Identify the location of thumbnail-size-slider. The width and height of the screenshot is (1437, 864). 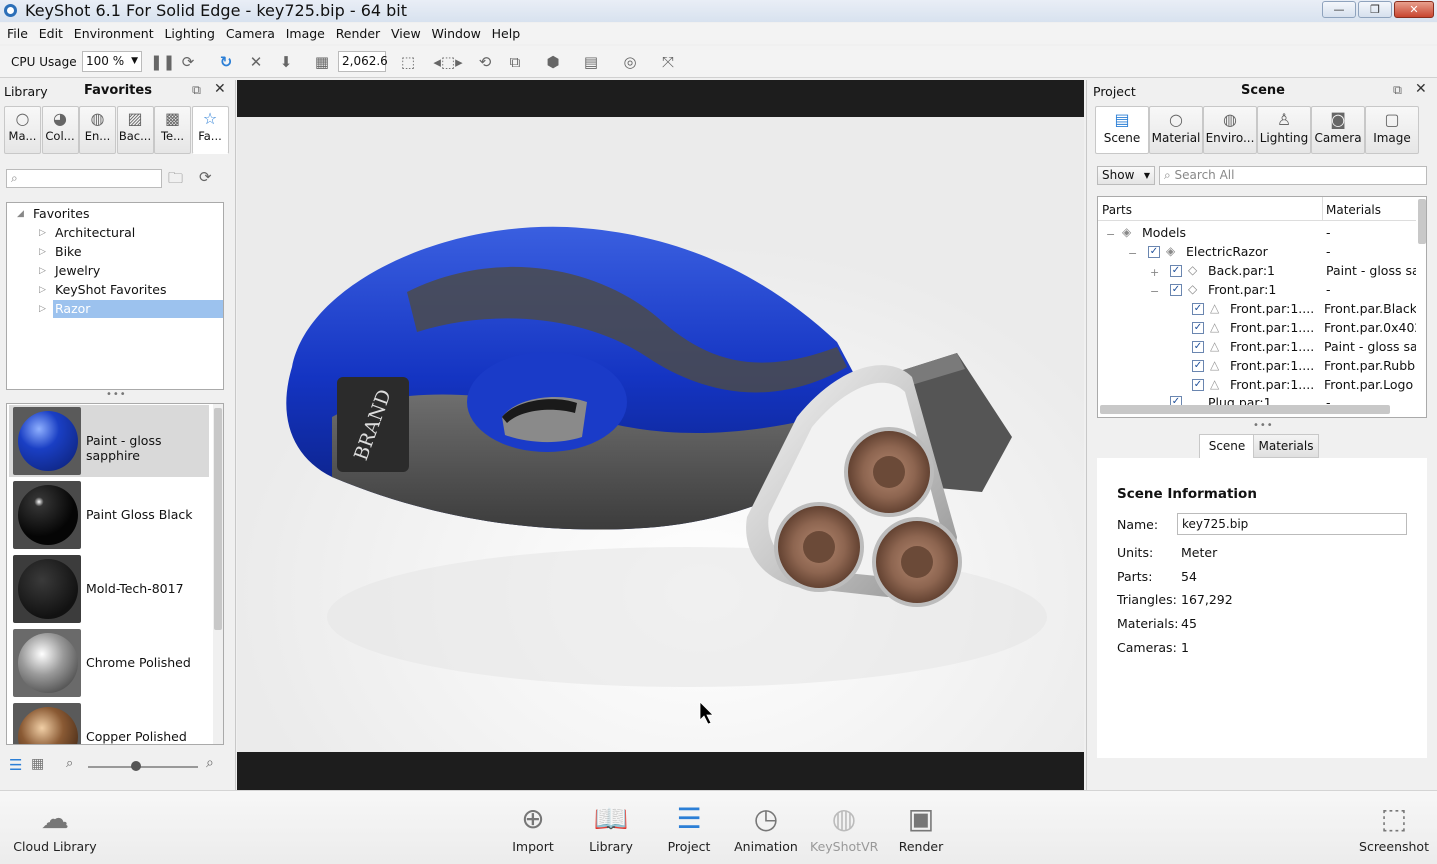
(143, 766).